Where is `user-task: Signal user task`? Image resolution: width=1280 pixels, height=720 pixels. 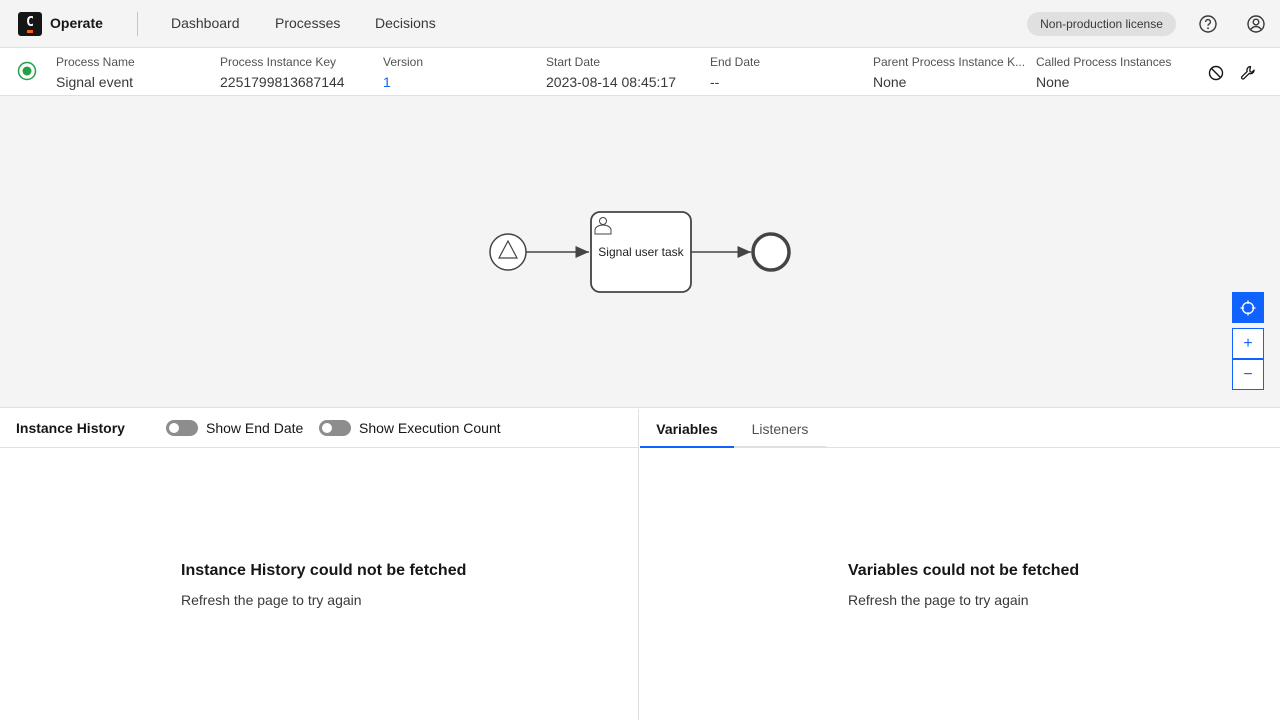 user-task: Signal user task is located at coordinates (641, 252).